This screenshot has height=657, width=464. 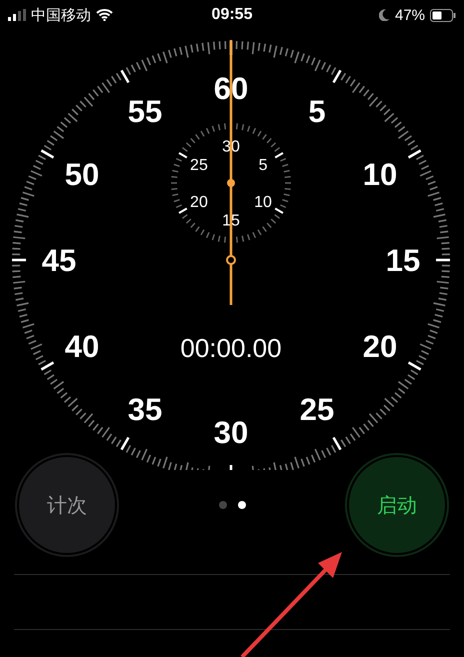 What do you see at coordinates (82, 346) in the screenshot?
I see `dial-number: 40` at bounding box center [82, 346].